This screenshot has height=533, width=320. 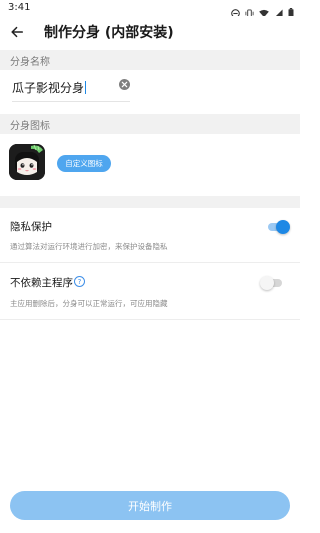 I want to click on clone-name-value: 瓜子影视分身, so click(x=49, y=87).